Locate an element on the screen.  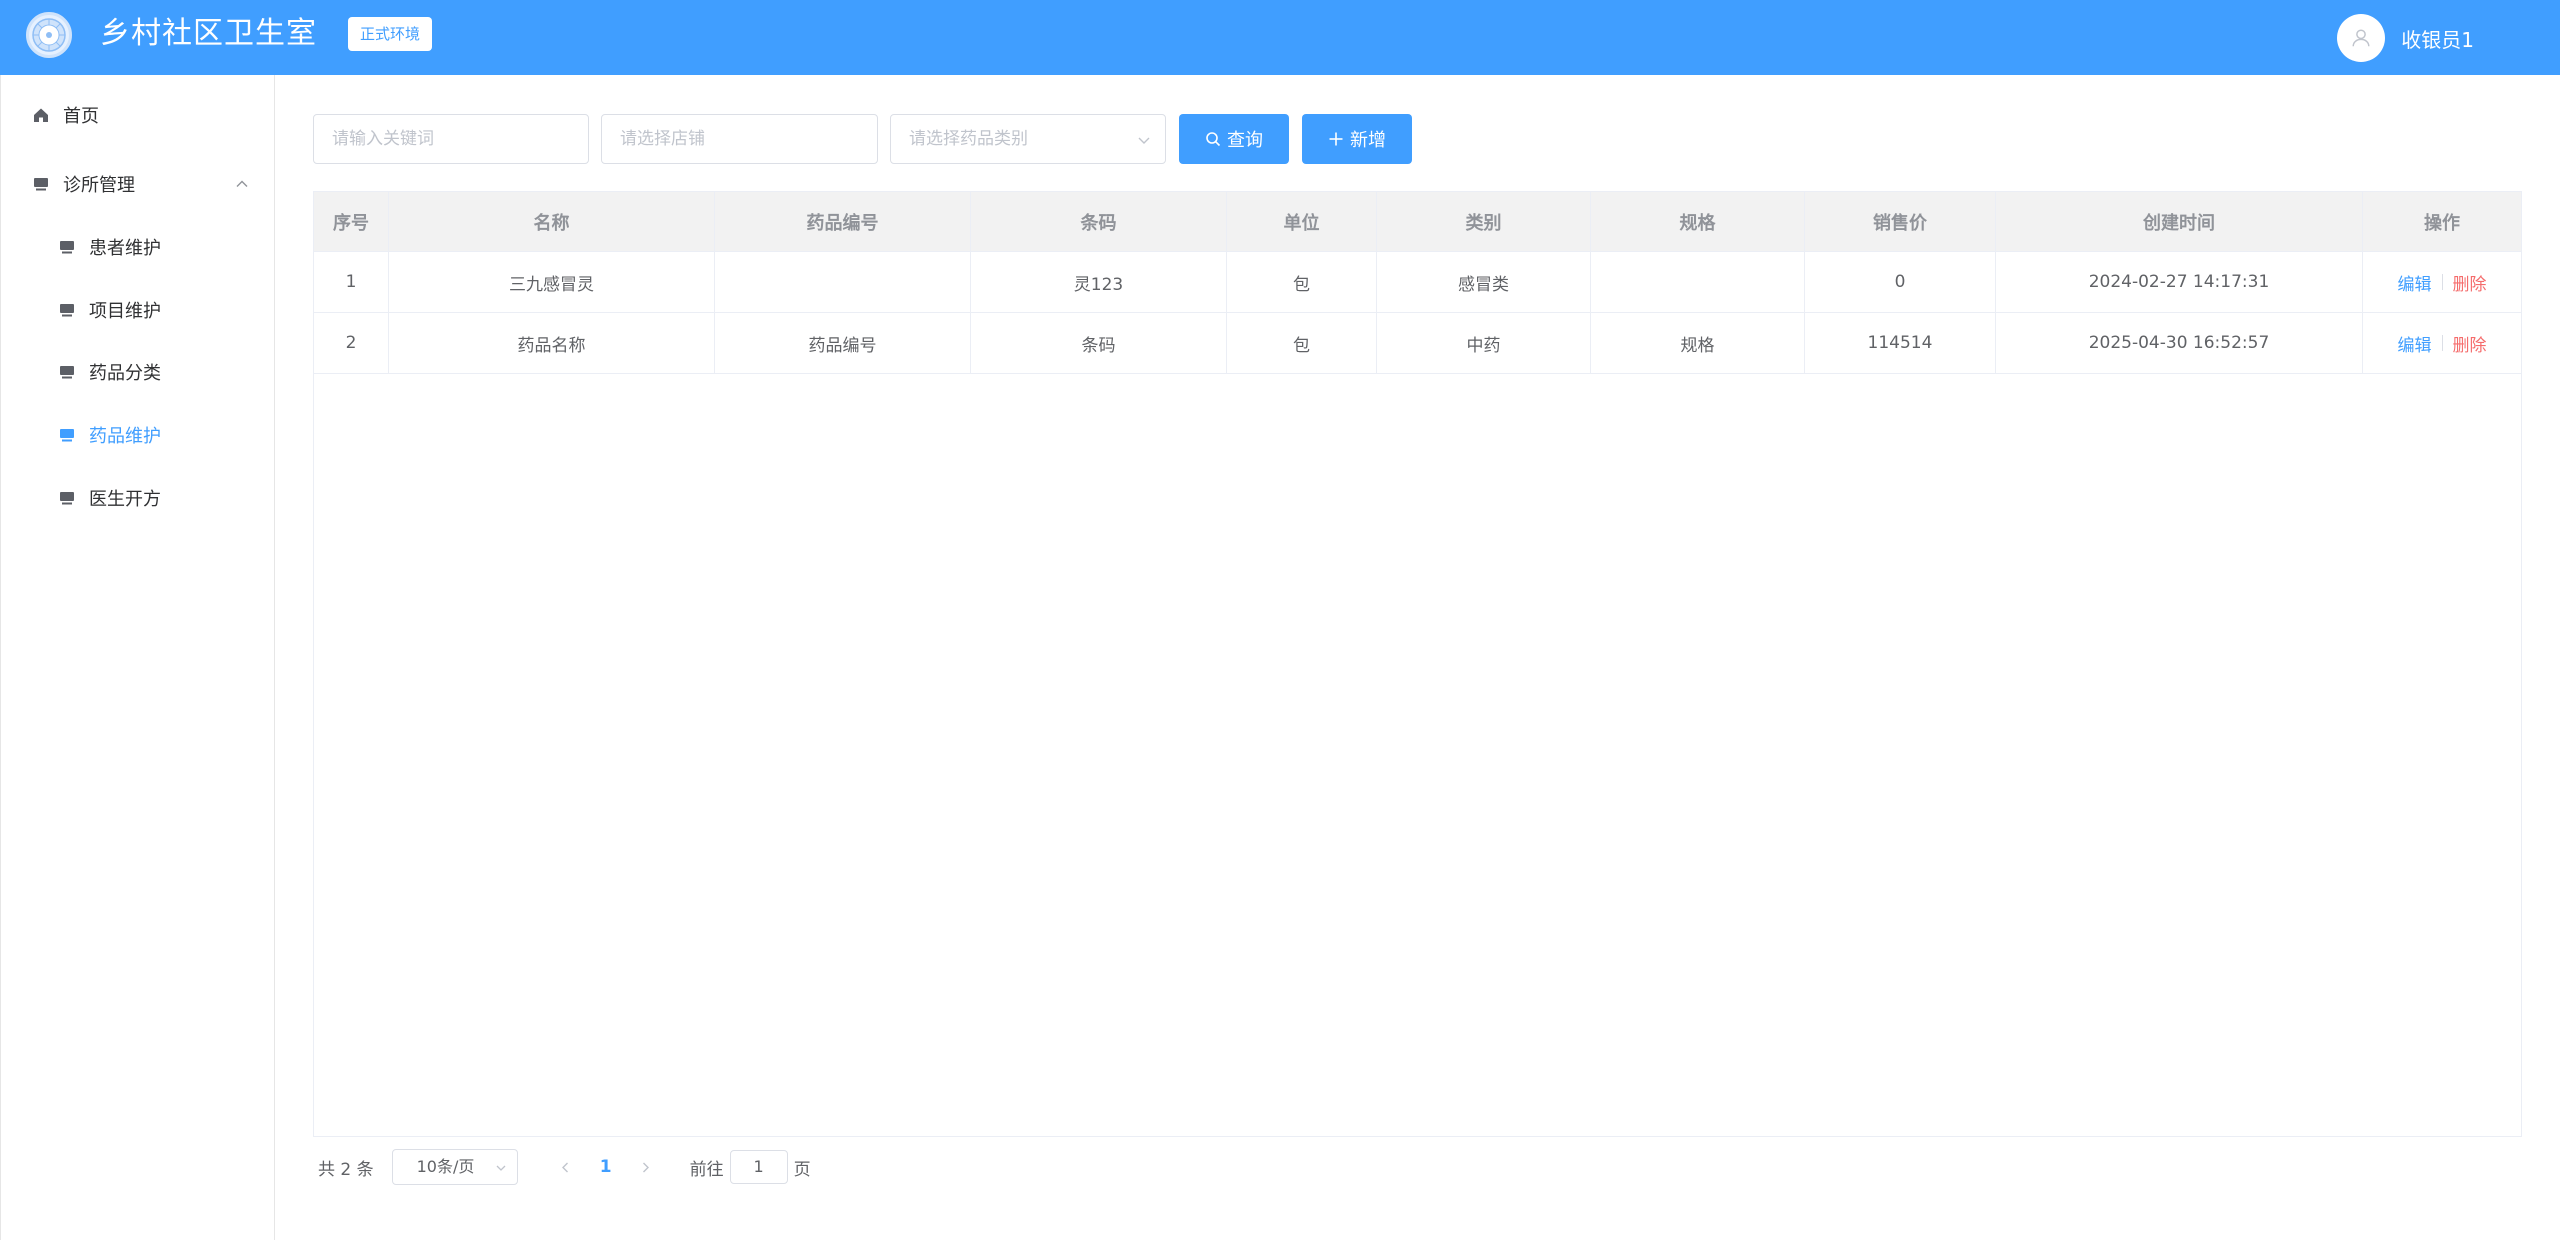
column-header-index: 序号 is located at coordinates (351, 221).